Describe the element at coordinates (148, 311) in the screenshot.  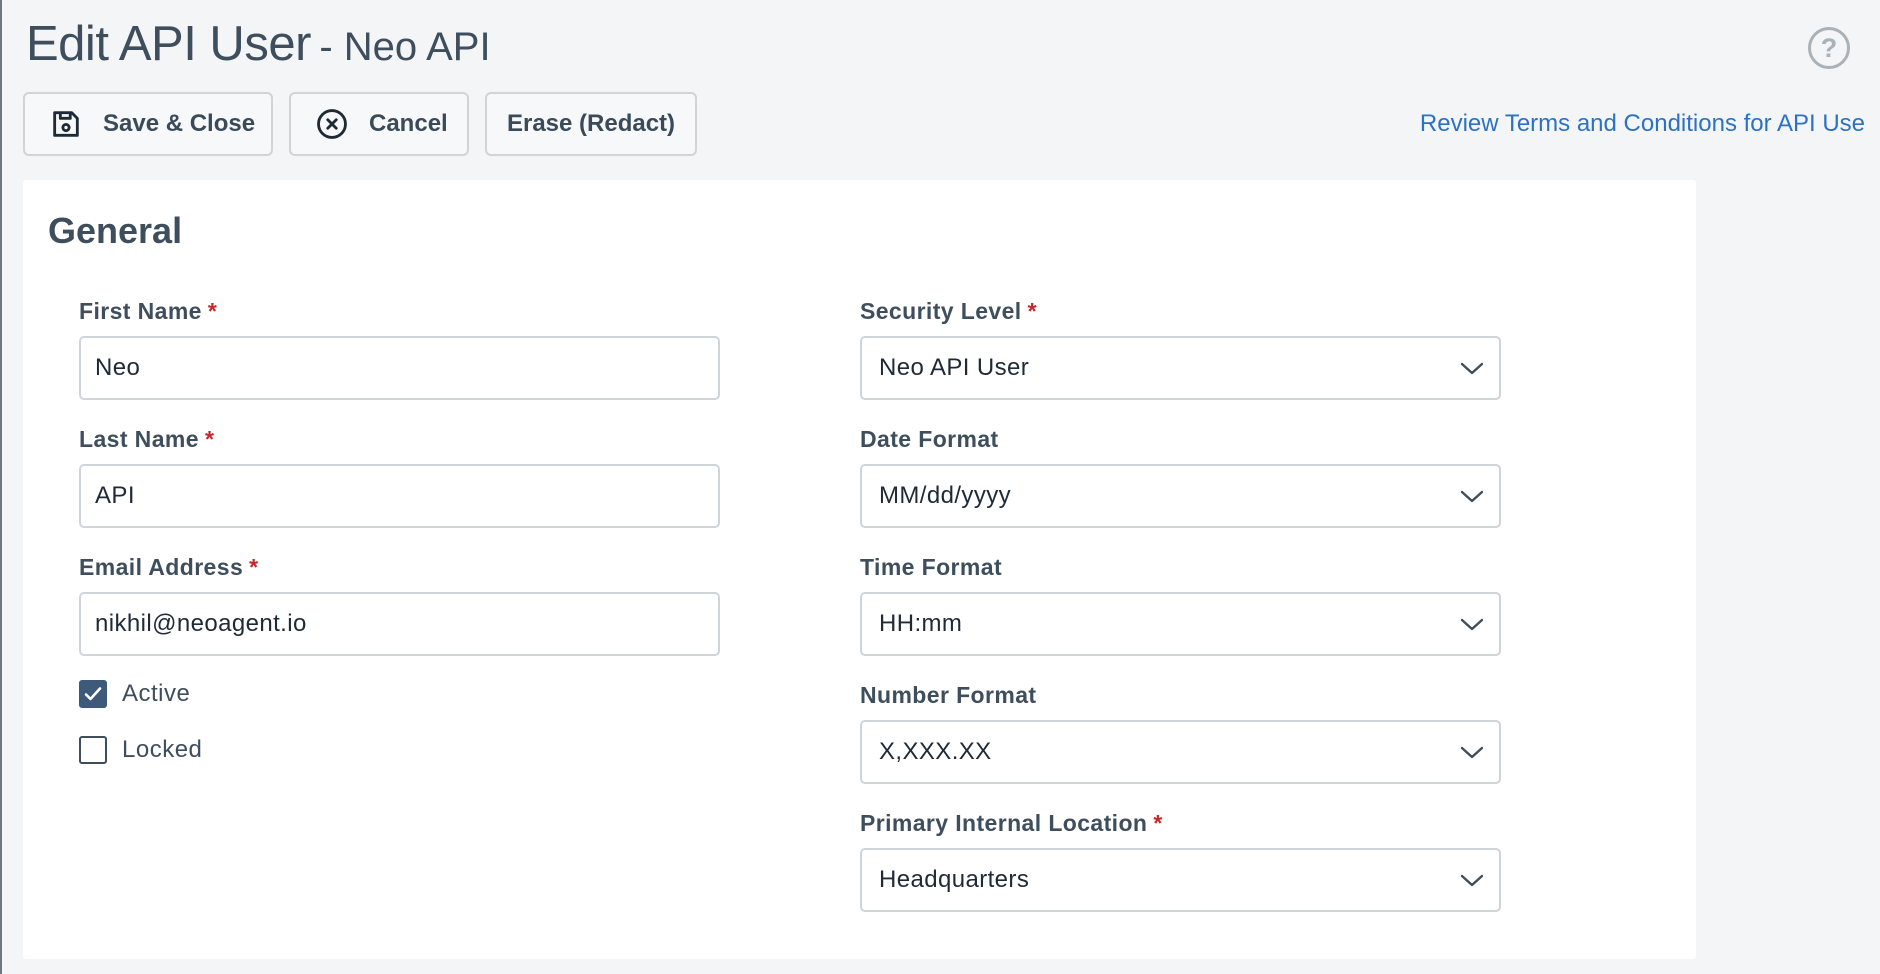
I see `first-name-label: First Name *` at that location.